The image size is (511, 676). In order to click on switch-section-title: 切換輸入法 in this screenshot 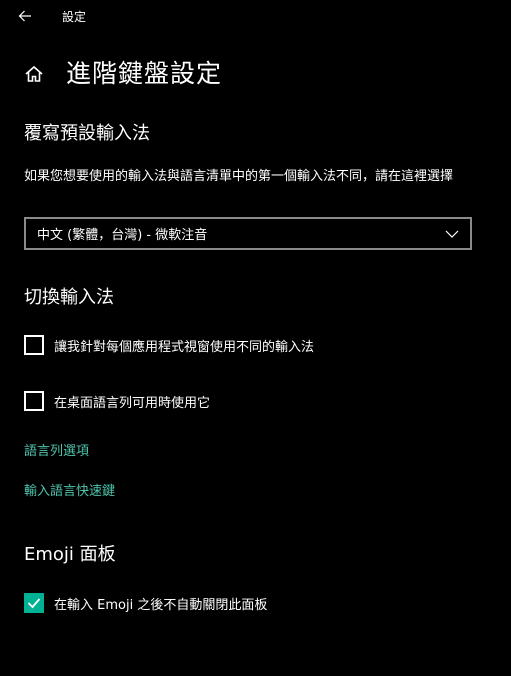, I will do `click(69, 297)`.